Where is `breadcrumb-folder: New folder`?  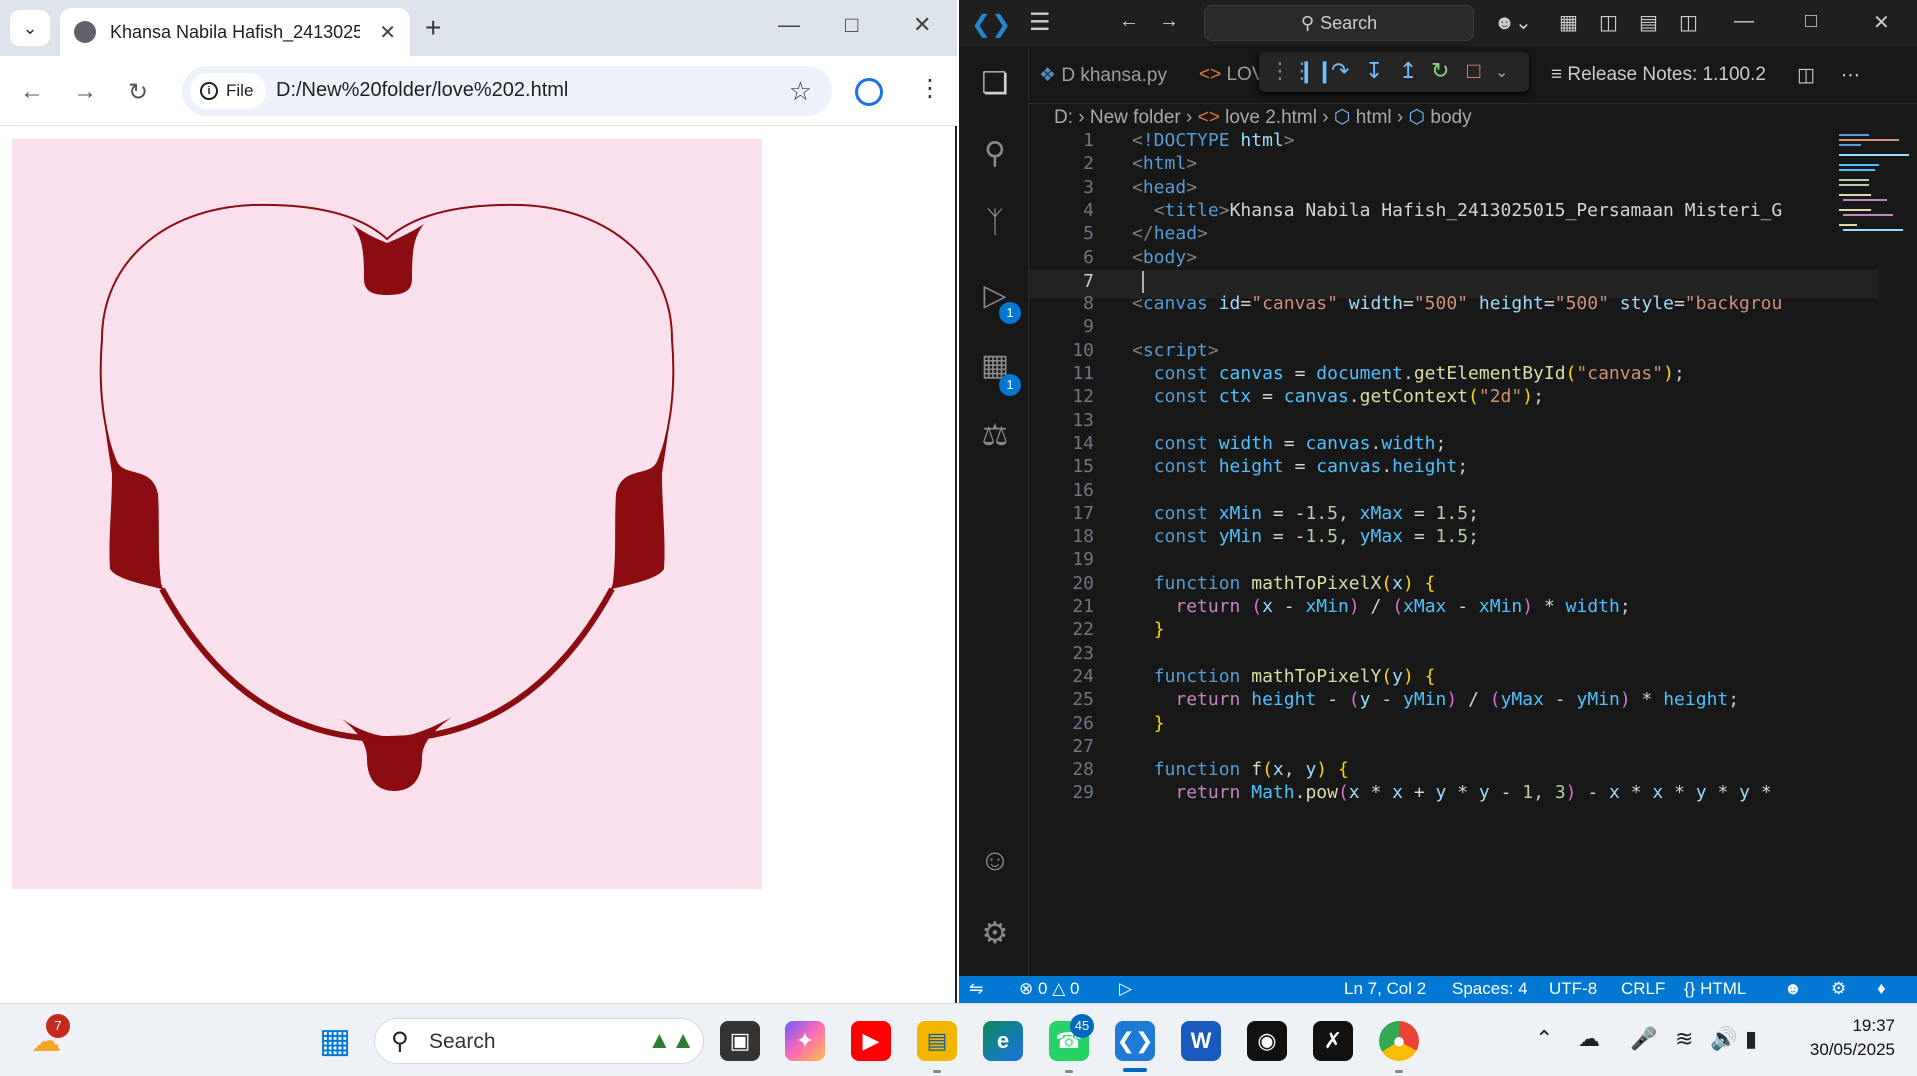 breadcrumb-folder: New folder is located at coordinates (1135, 117).